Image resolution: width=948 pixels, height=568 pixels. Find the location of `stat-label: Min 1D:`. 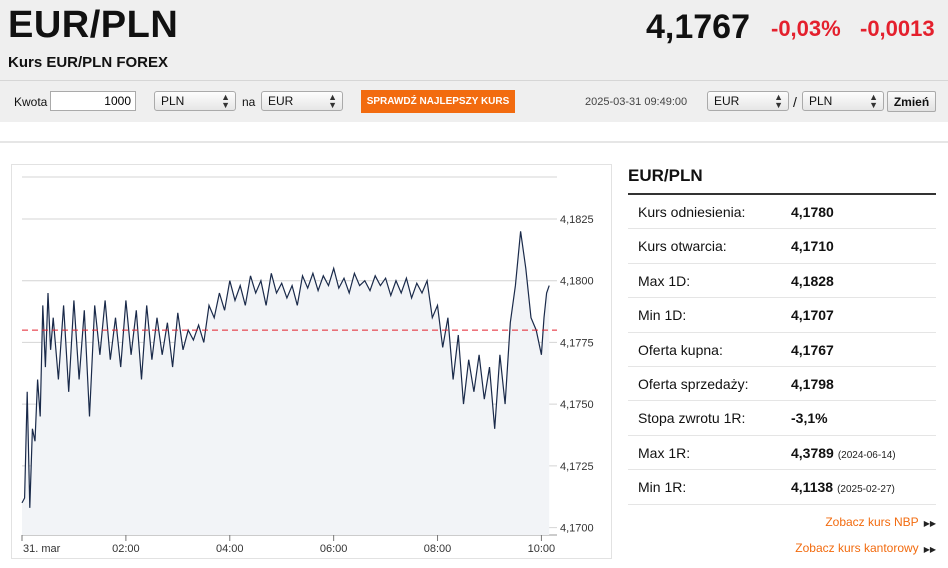

stat-label: Min 1D: is located at coordinates (662, 315).